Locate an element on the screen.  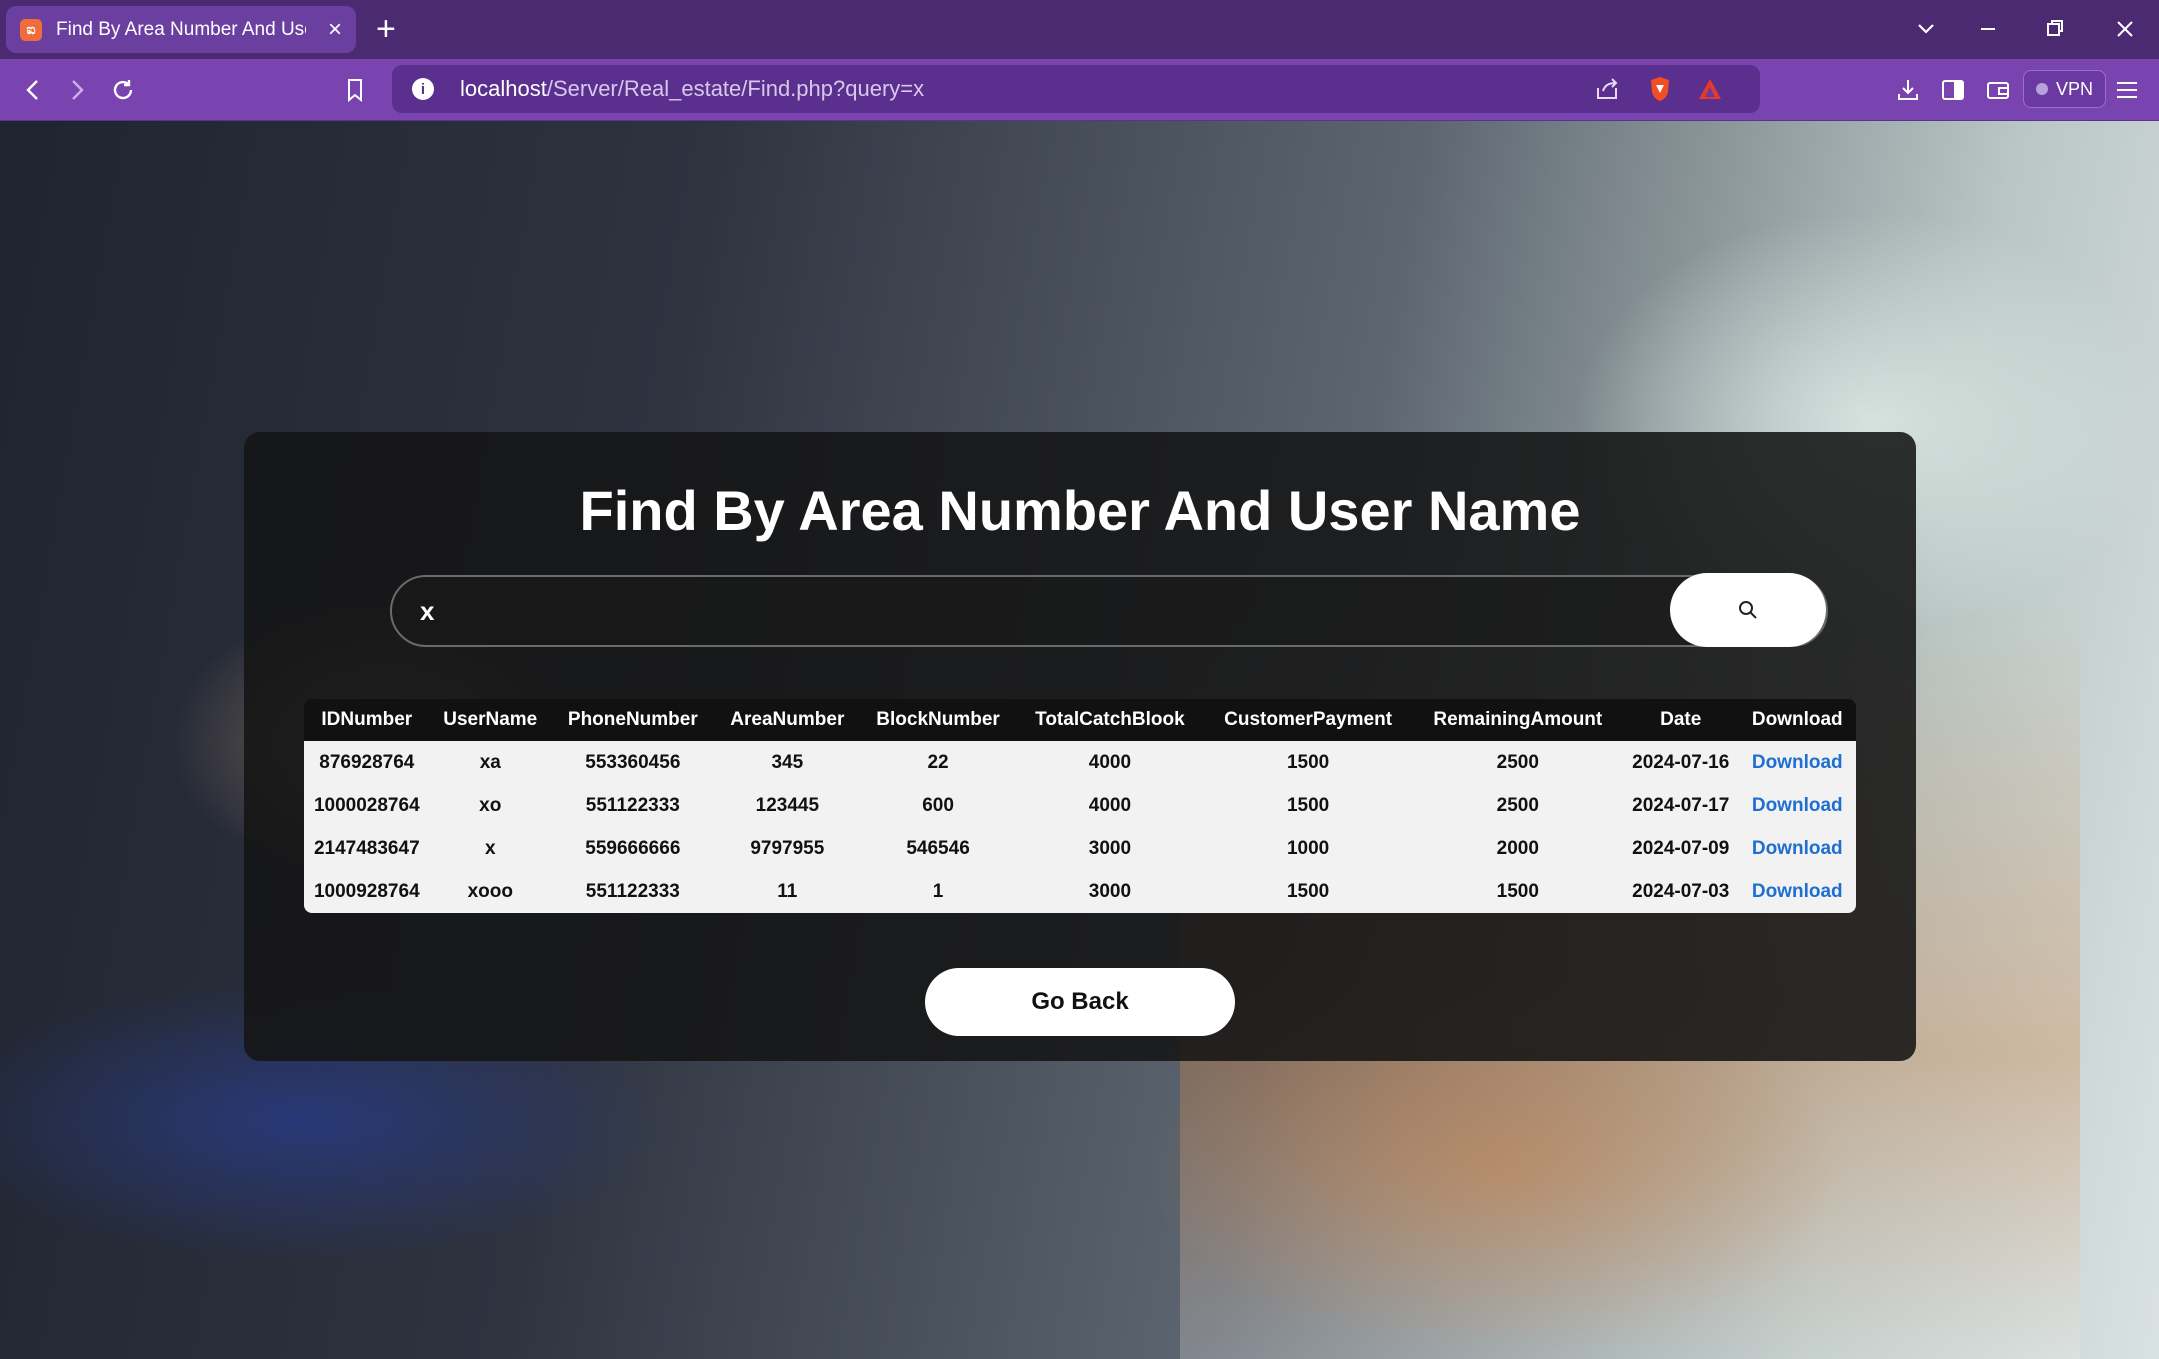
vpn-button: VPN is located at coordinates (2065, 89).